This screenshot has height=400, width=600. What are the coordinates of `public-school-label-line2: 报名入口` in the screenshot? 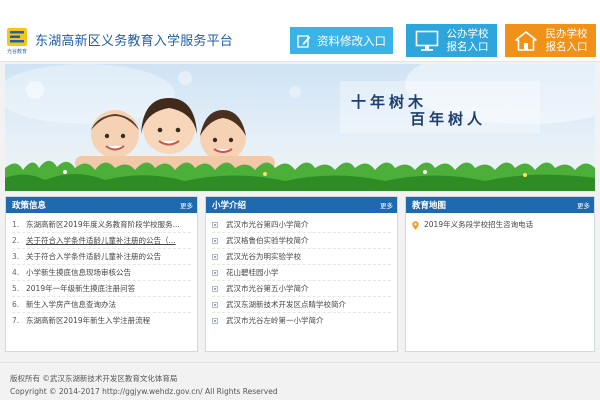 It's located at (467, 46).